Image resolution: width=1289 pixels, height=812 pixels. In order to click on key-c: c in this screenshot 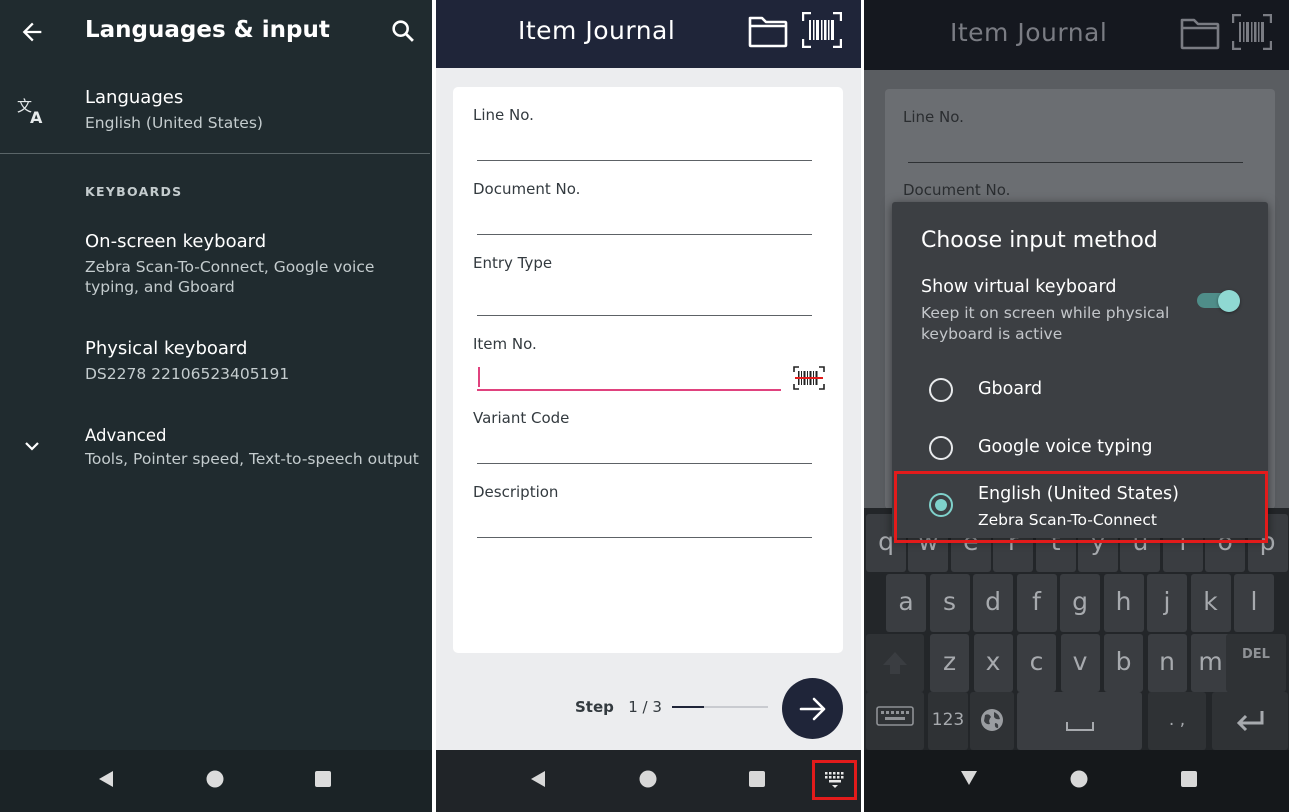, I will do `click(1036, 663)`.